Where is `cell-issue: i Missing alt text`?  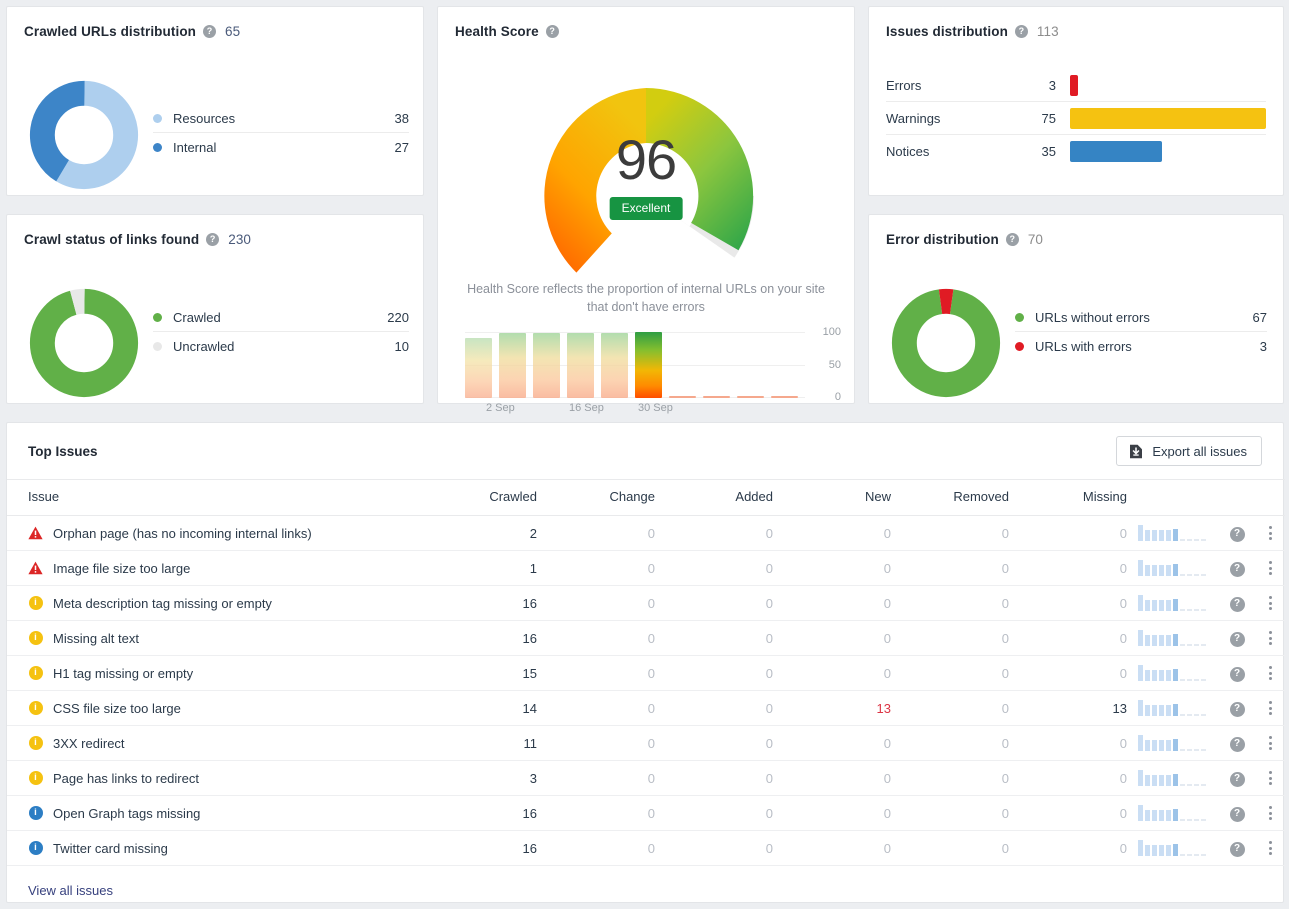 cell-issue: i Missing alt text is located at coordinates (217, 638).